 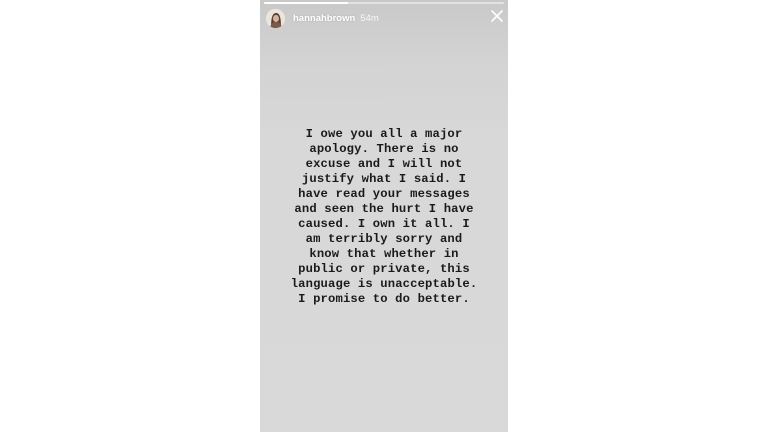 What do you see at coordinates (369, 18) in the screenshot?
I see `timestamp: 54m` at bounding box center [369, 18].